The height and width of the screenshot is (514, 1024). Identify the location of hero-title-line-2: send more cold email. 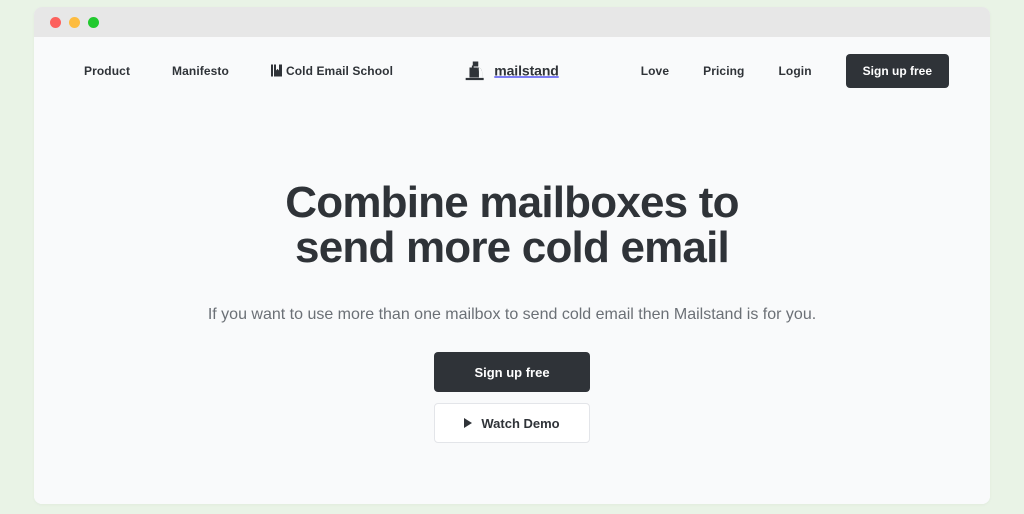
(512, 247).